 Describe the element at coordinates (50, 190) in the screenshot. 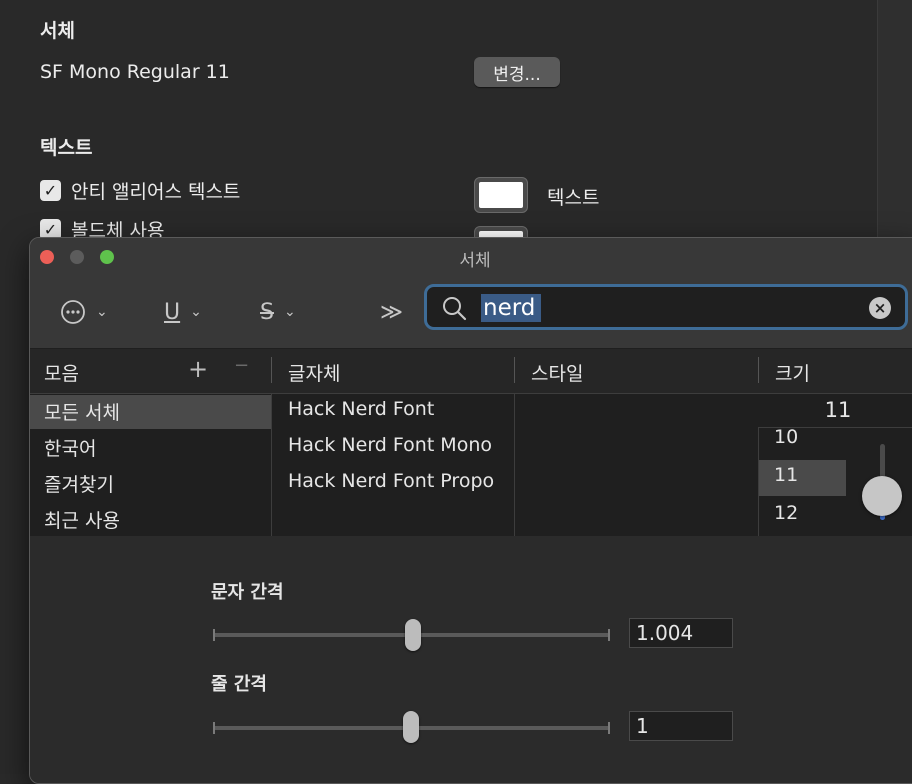

I see `antialias-checkbox: ✓` at that location.